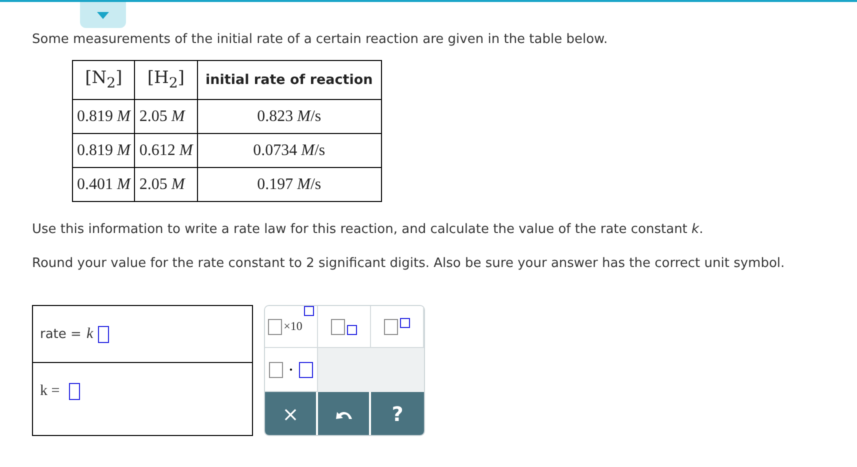 The height and width of the screenshot is (467, 857). I want to click on equation-label: k =, so click(50, 391).